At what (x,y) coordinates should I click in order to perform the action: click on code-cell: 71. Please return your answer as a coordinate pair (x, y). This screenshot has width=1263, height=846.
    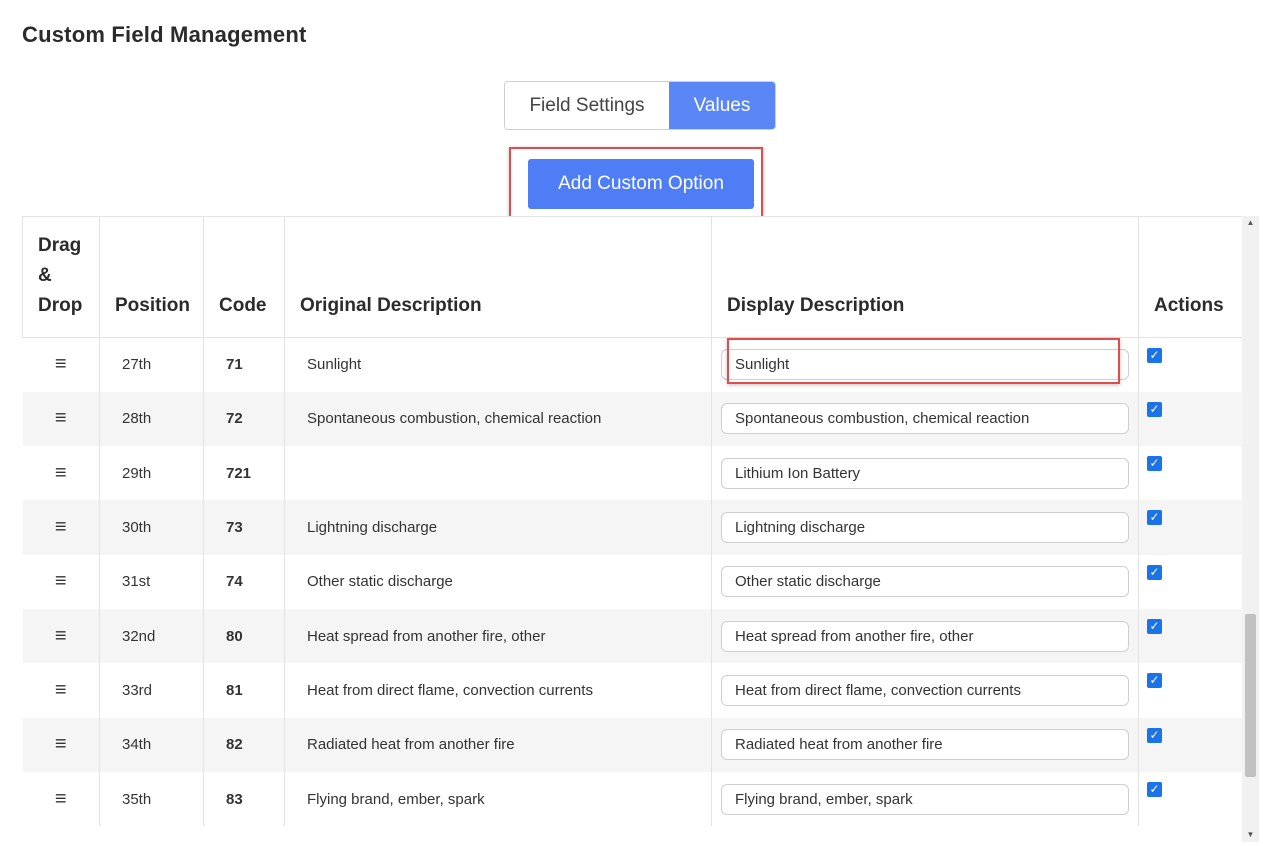
    Looking at the image, I should click on (244, 364).